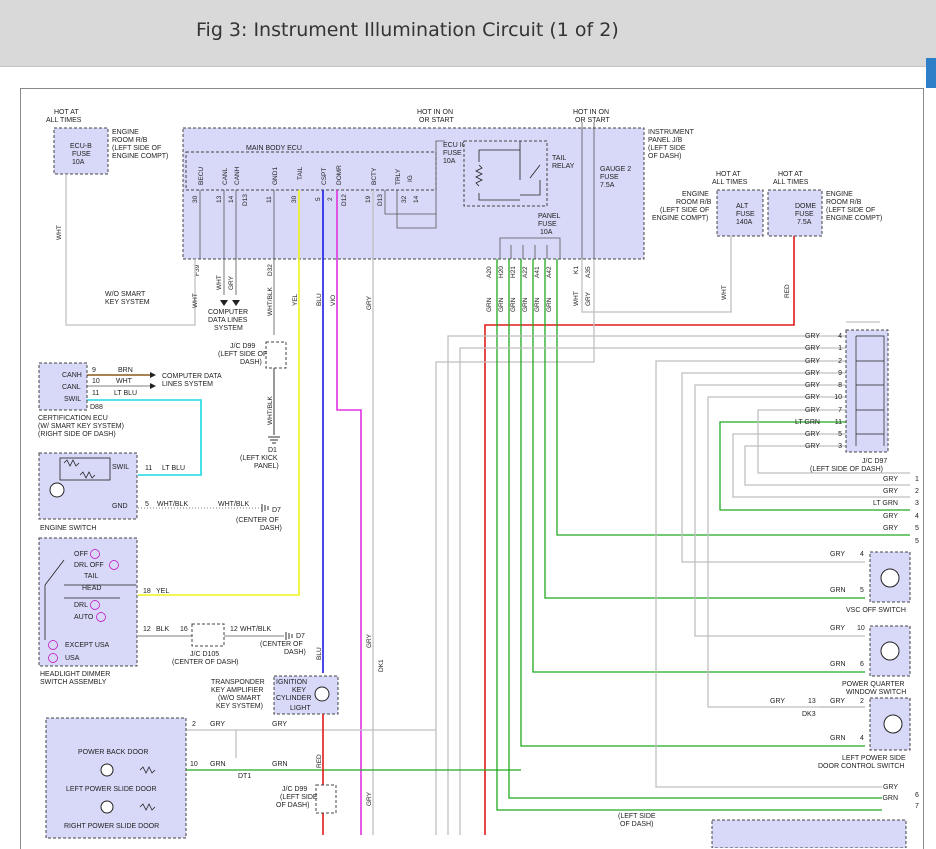  Describe the element at coordinates (81, 154) in the screenshot. I see `ecub-fuse-l2: FUSE` at that location.